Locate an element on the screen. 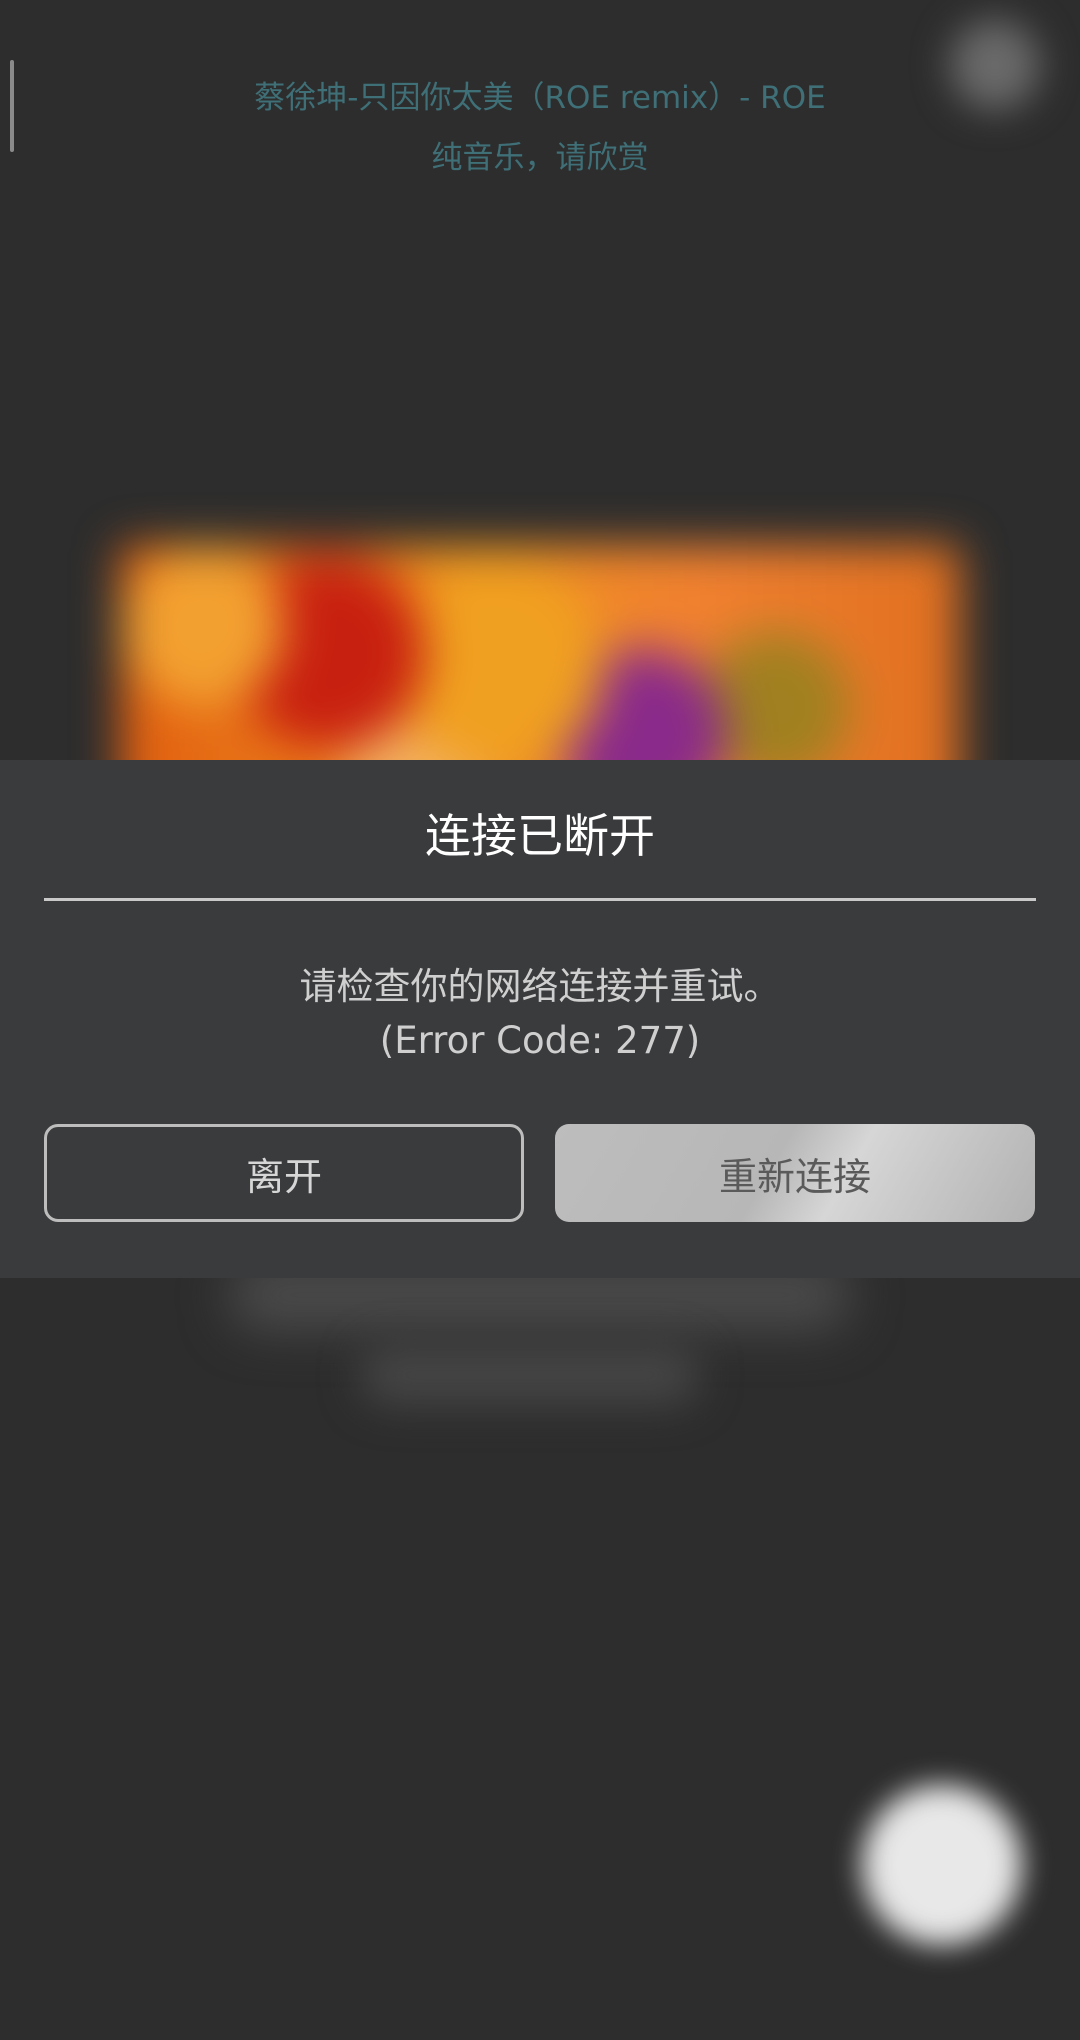  dialog-title: 连接已断开 is located at coordinates (540, 836).